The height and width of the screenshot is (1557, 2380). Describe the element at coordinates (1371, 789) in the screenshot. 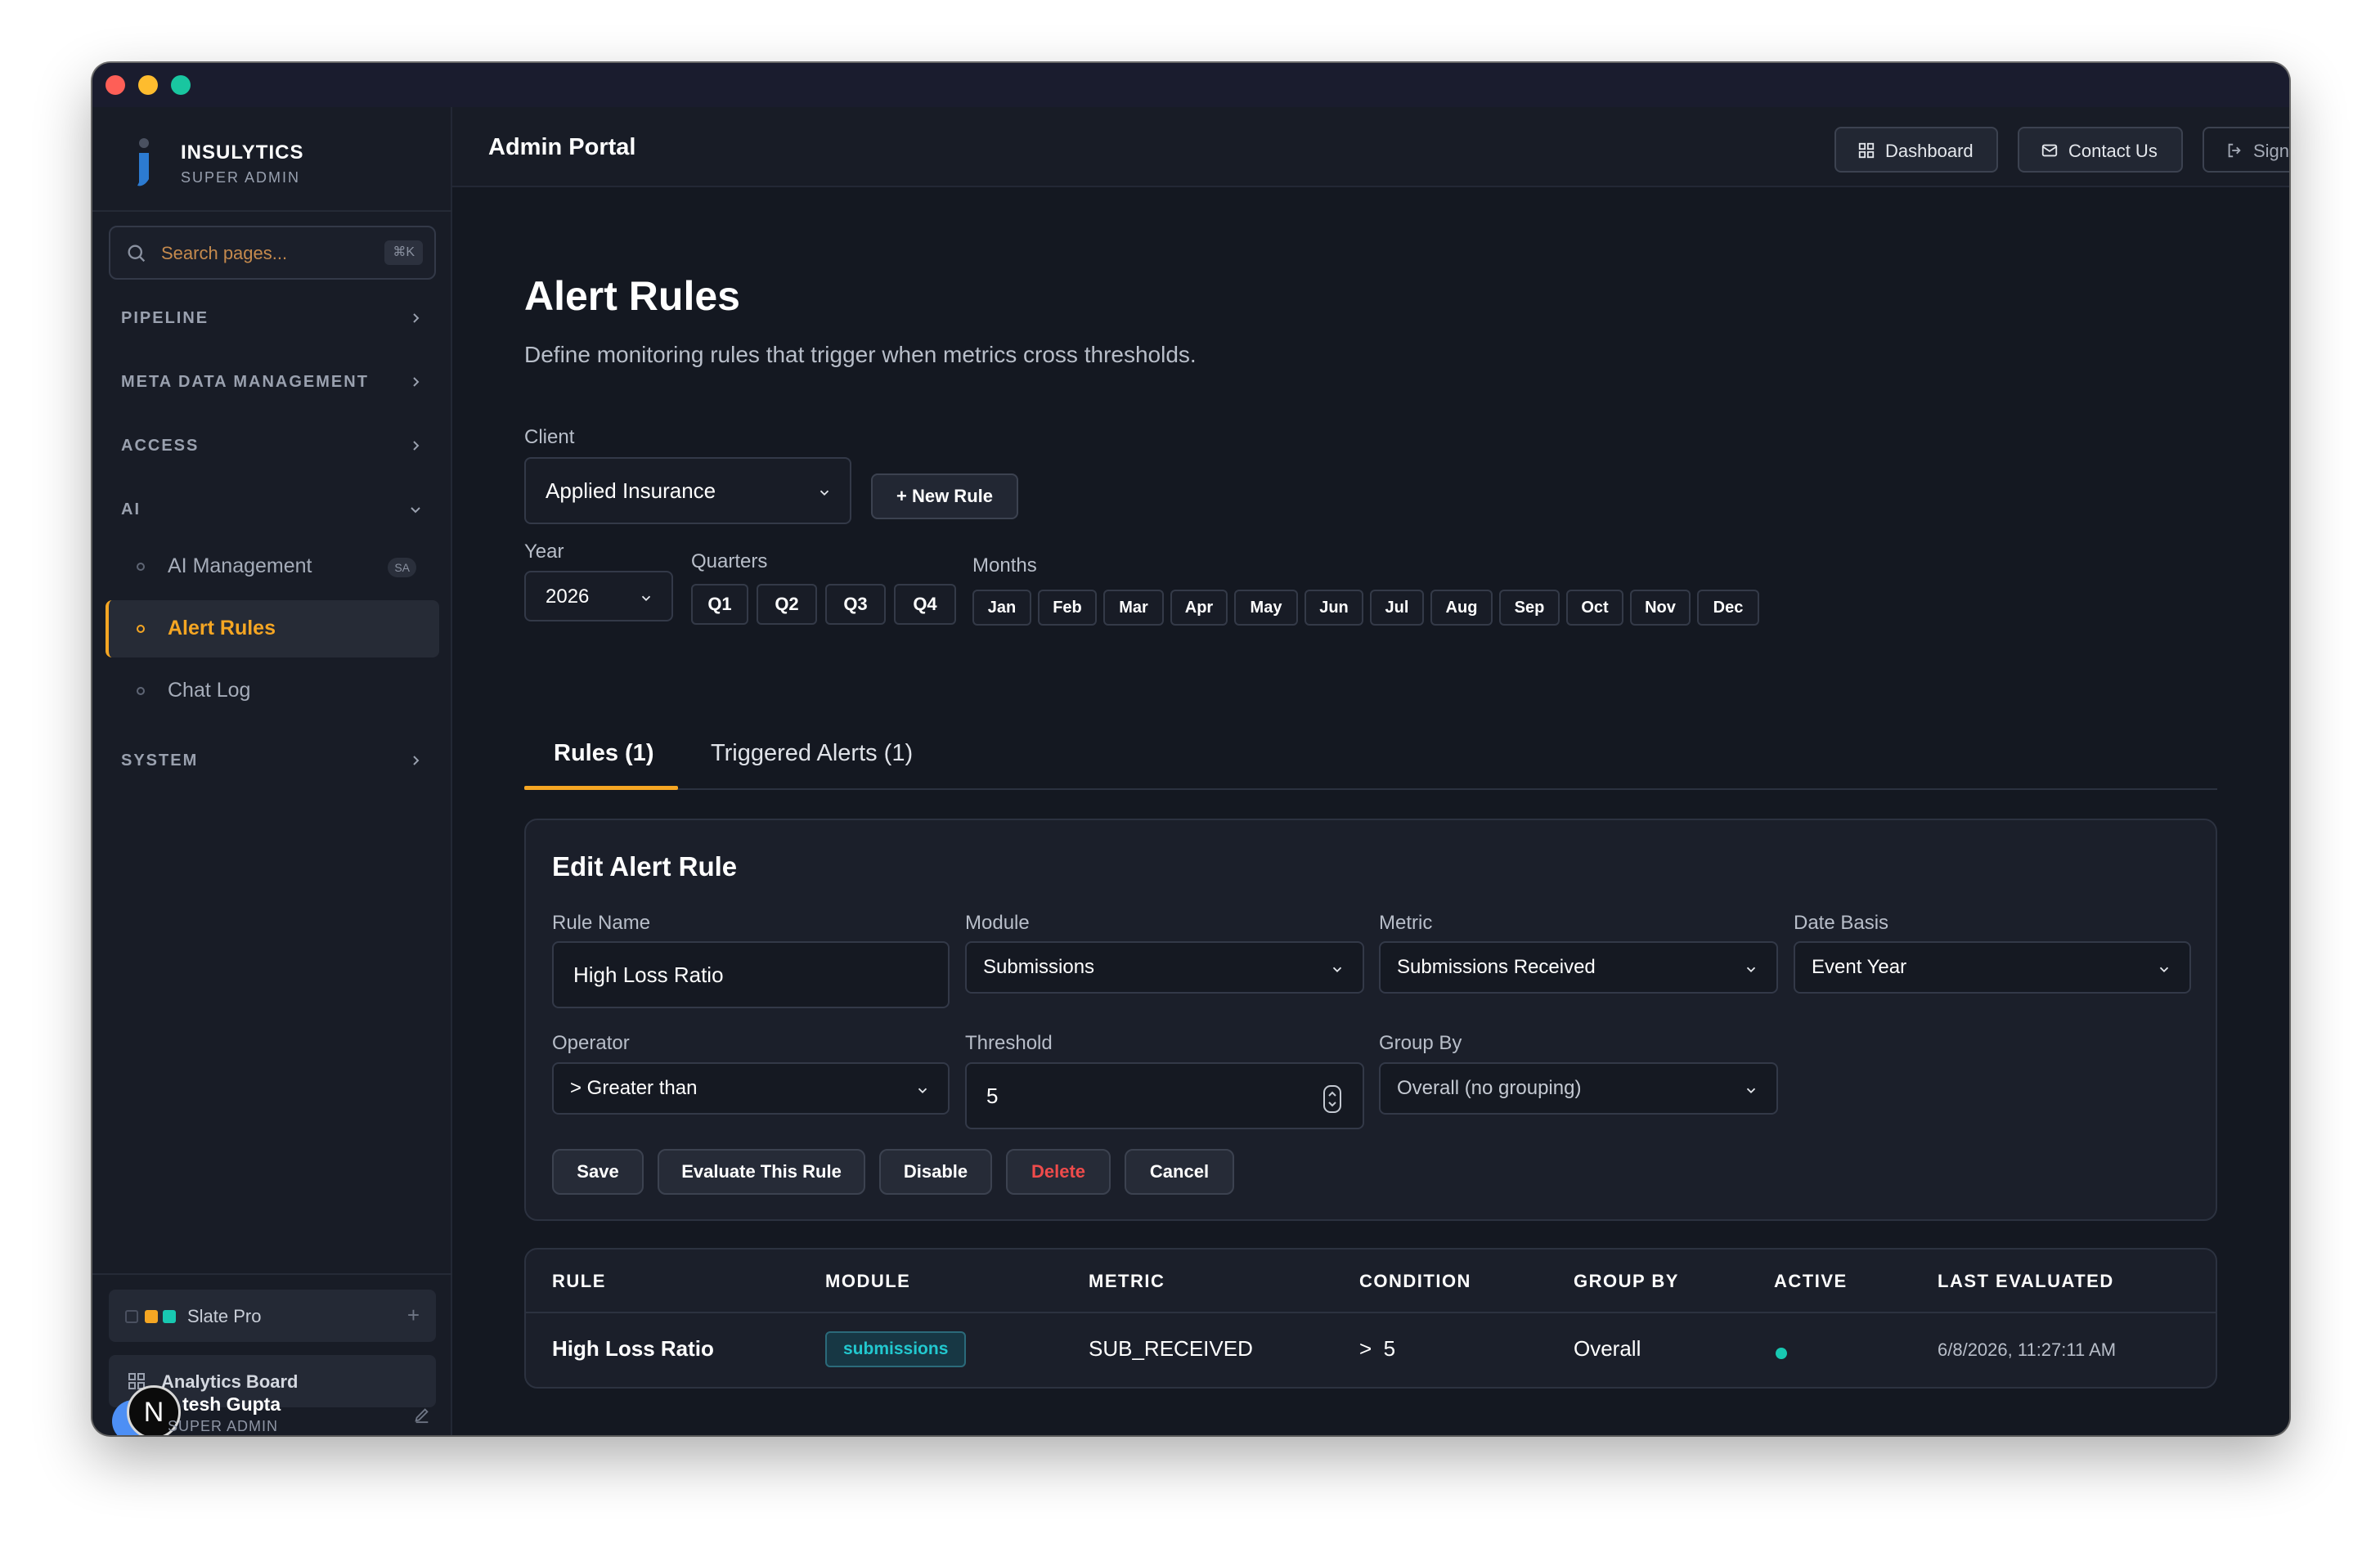

I see `tabs-divider` at that location.